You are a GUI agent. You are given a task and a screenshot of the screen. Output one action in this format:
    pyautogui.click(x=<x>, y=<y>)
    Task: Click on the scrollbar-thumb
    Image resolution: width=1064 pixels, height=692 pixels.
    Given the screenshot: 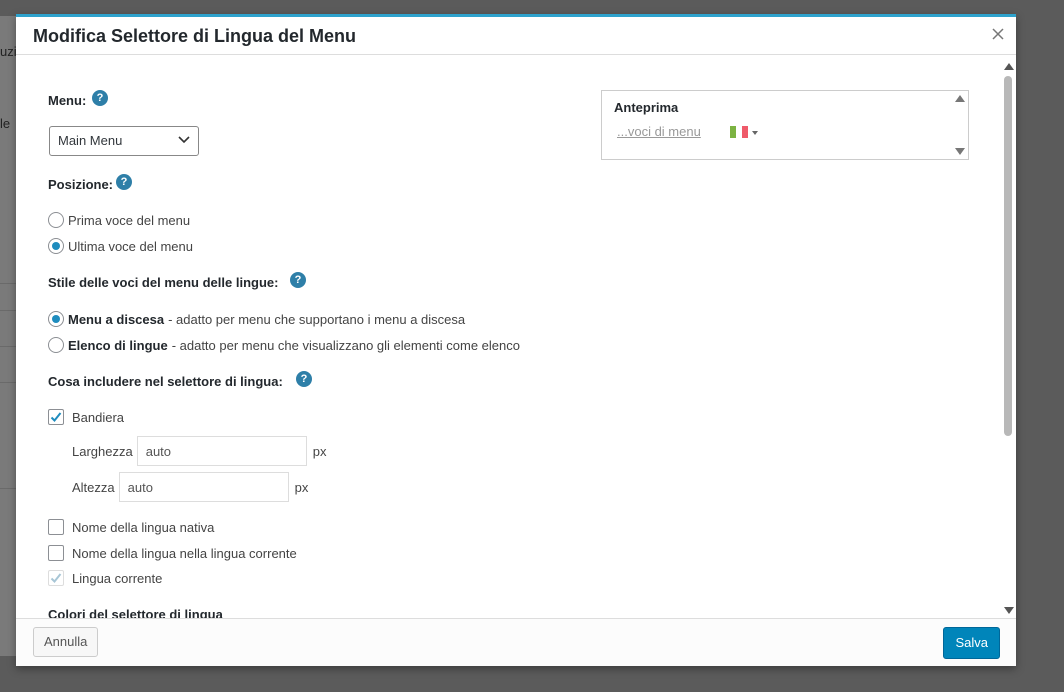 What is the action you would take?
    pyautogui.click(x=1008, y=256)
    